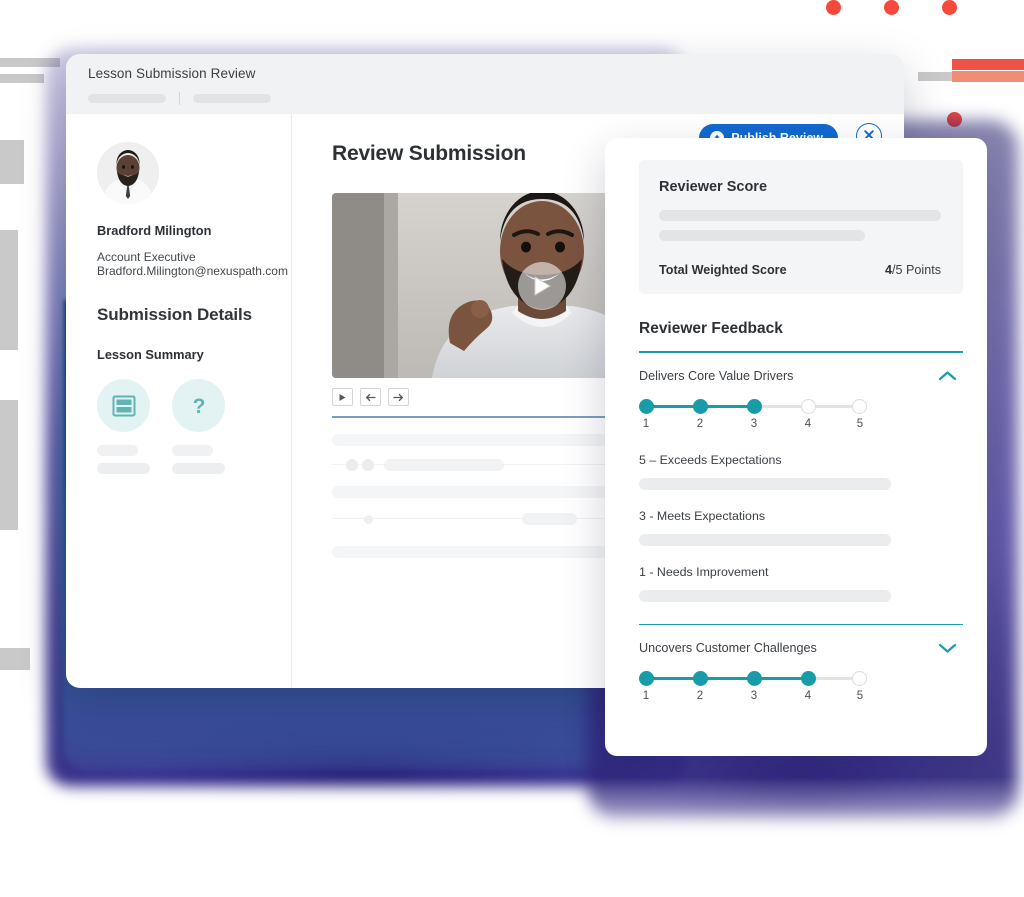 The height and width of the screenshot is (897, 1024). What do you see at coordinates (154, 230) in the screenshot?
I see `submitter-name: Bradford Milington` at bounding box center [154, 230].